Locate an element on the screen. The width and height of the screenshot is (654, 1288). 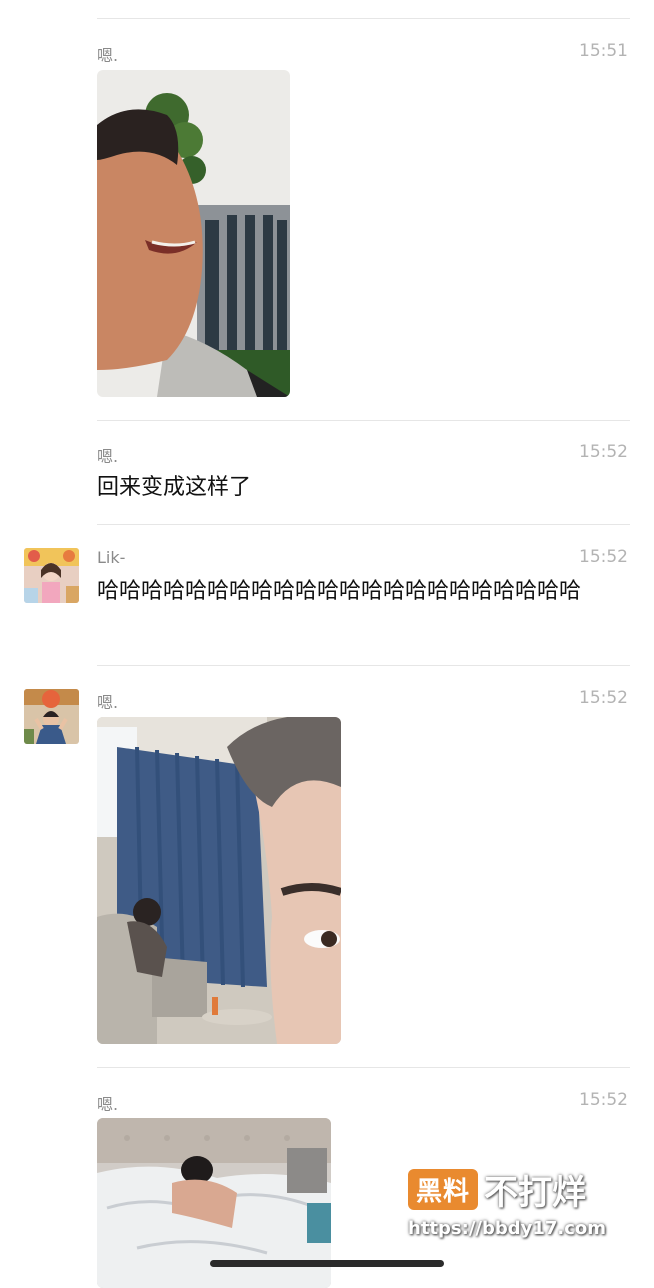
watermark: 黑料 不打烊 https://bbdy17.com is located at coordinates (518, 1202).